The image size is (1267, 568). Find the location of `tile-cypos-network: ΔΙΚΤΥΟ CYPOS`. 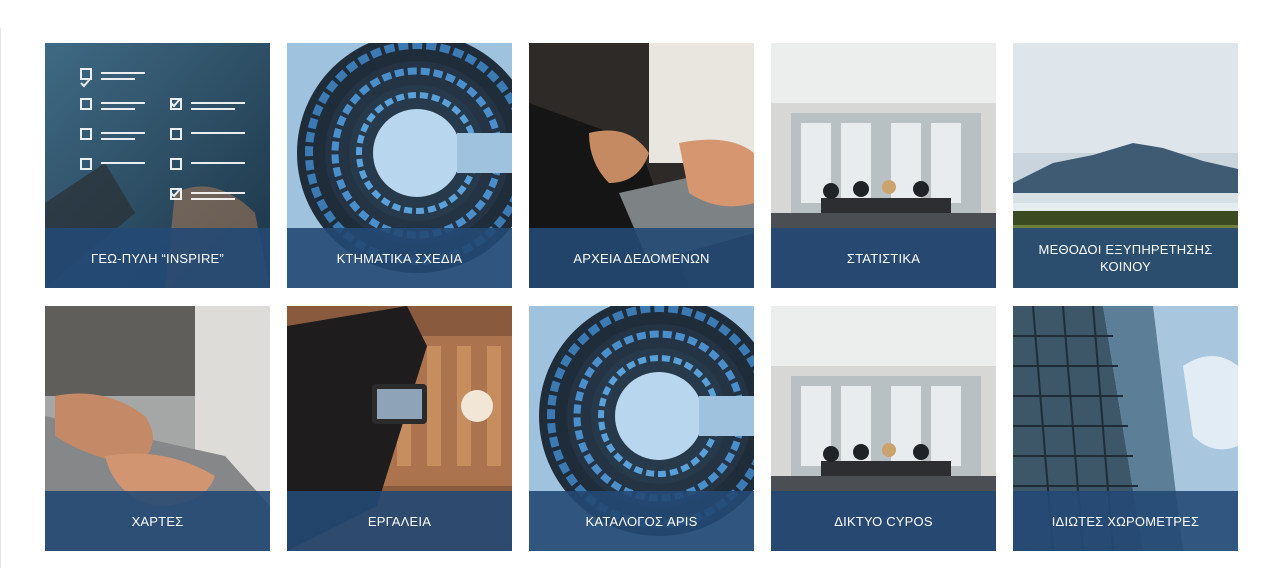

tile-cypos-network: ΔΙΚΤΥΟ CYPOS is located at coordinates (883, 428).